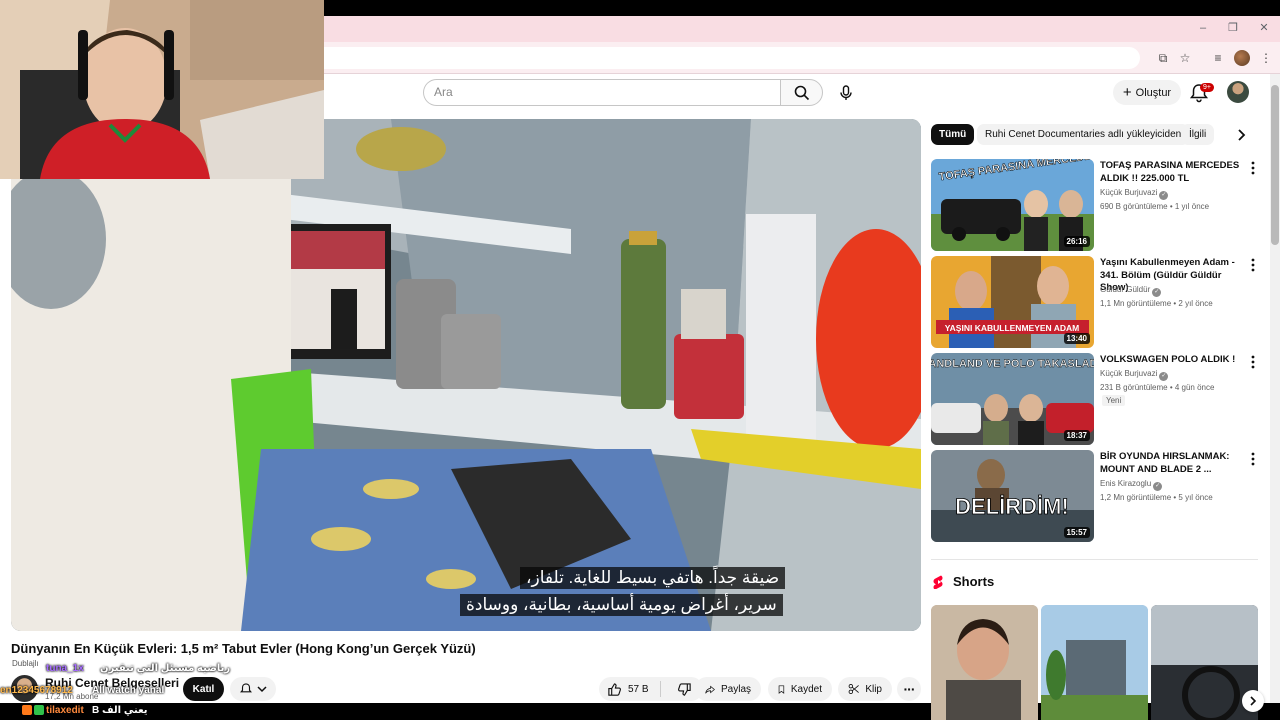 Image resolution: width=1280 pixels, height=720 pixels. What do you see at coordinates (1264, 28) in the screenshot?
I see `close-window-button: ✕` at bounding box center [1264, 28].